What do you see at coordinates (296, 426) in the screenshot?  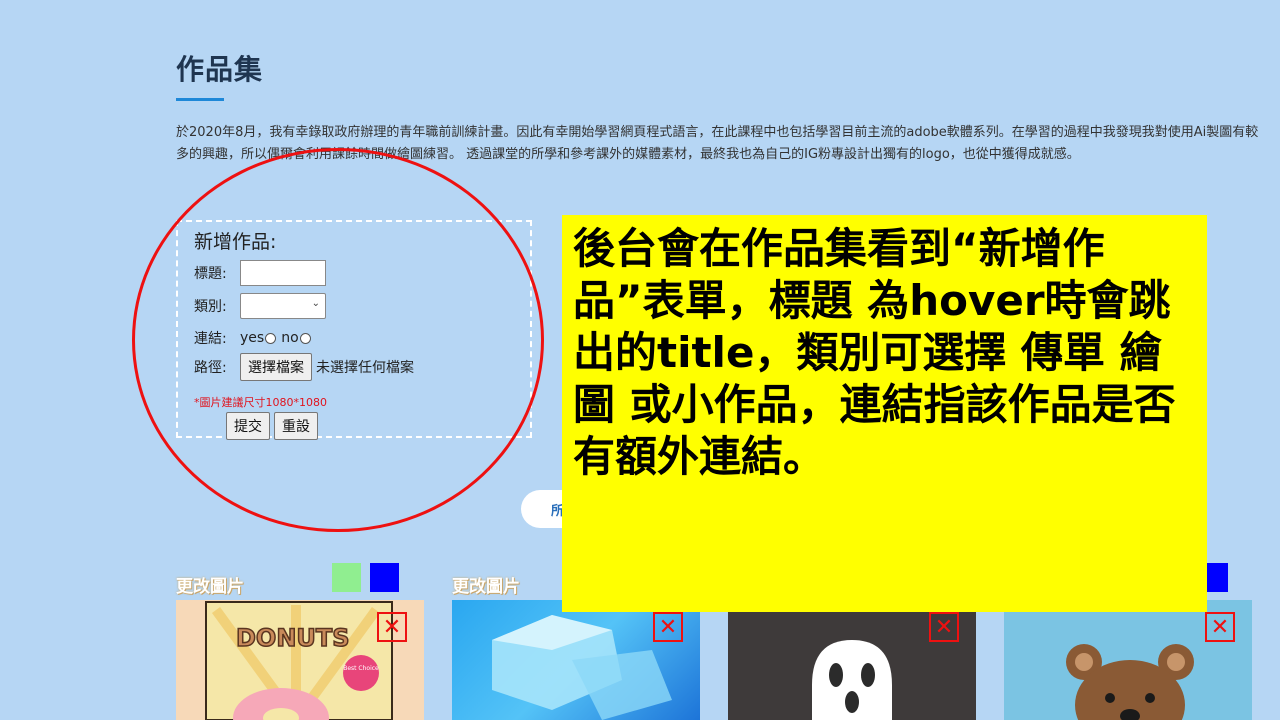 I see `reset-button: 重設` at bounding box center [296, 426].